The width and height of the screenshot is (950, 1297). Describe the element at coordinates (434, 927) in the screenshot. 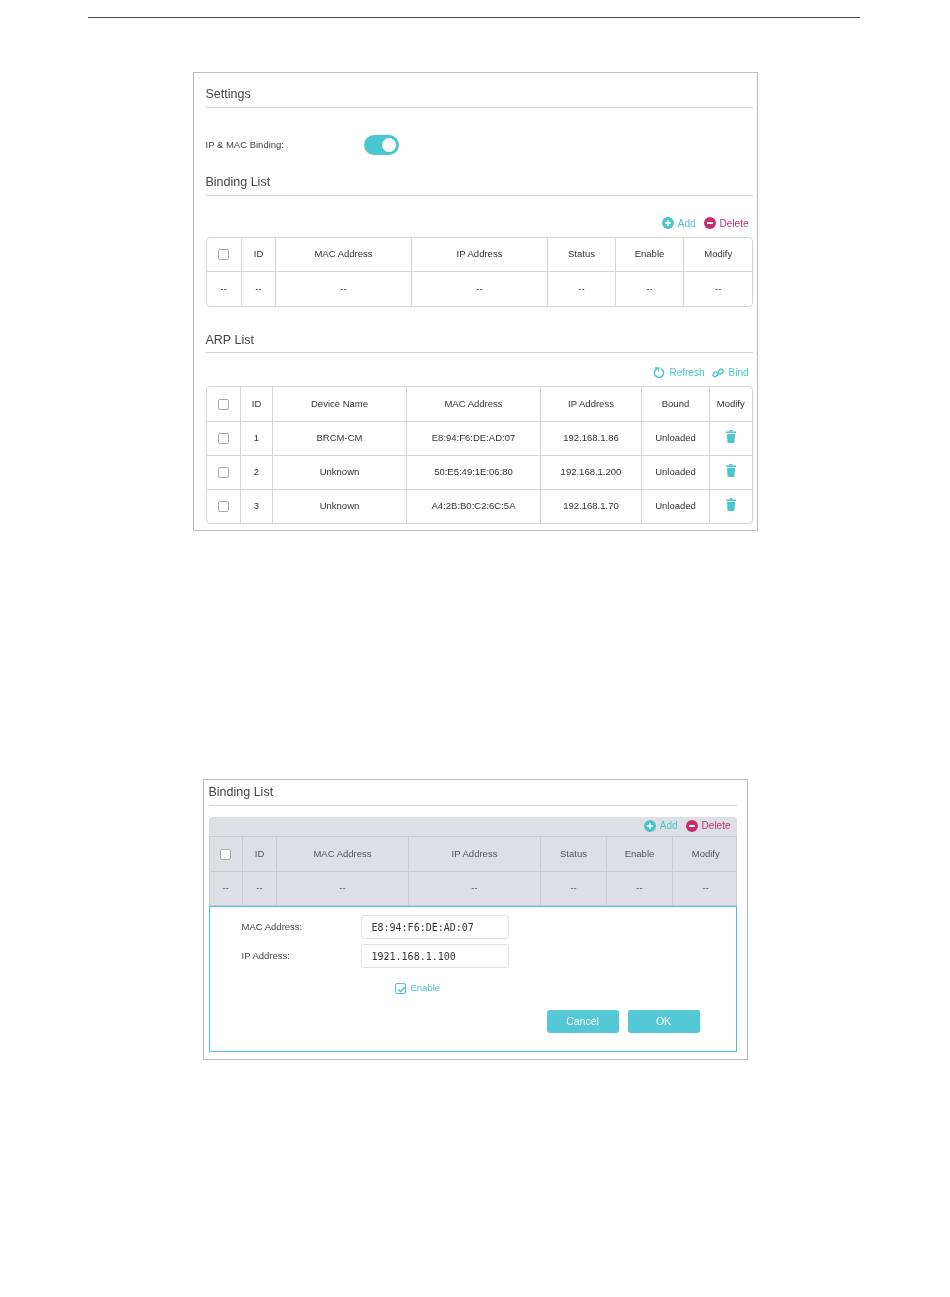

I see `input-field: E8:94:F6:DE:AD:07` at that location.